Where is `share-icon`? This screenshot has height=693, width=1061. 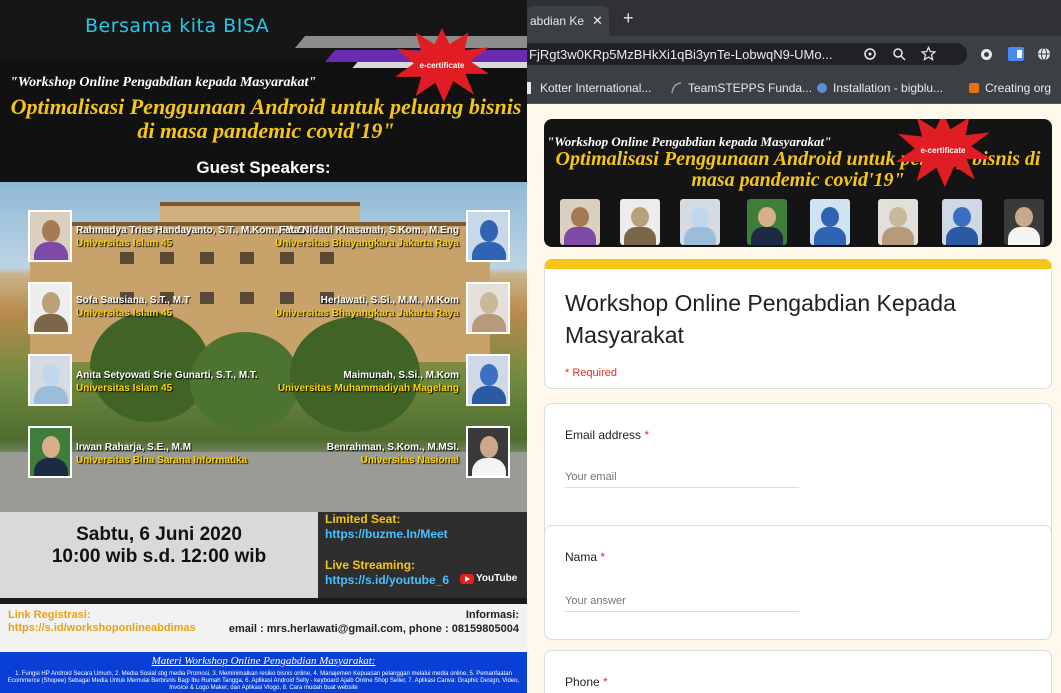
share-icon is located at coordinates (870, 54).